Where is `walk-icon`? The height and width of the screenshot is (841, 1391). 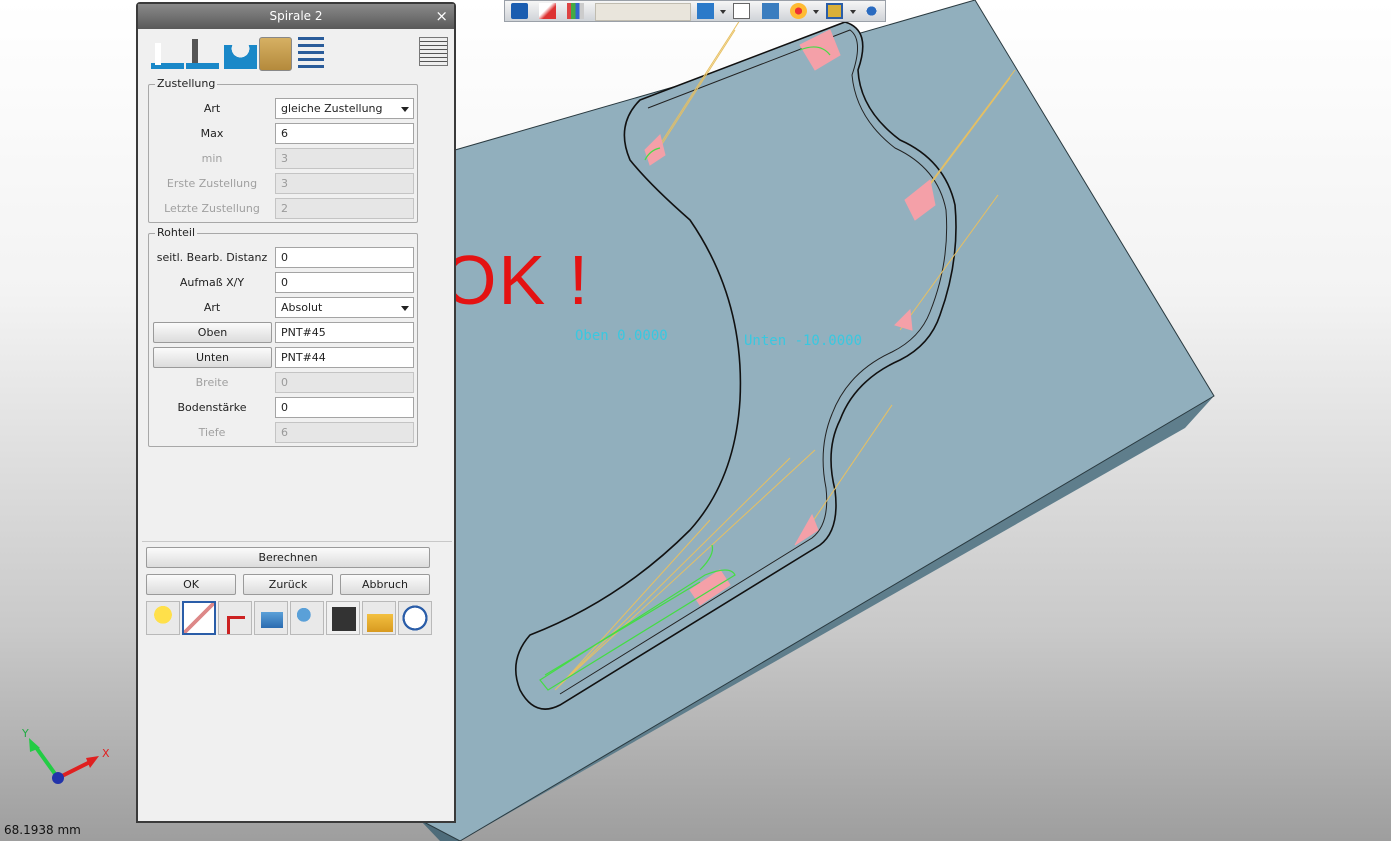 walk-icon is located at coordinates (519, 11).